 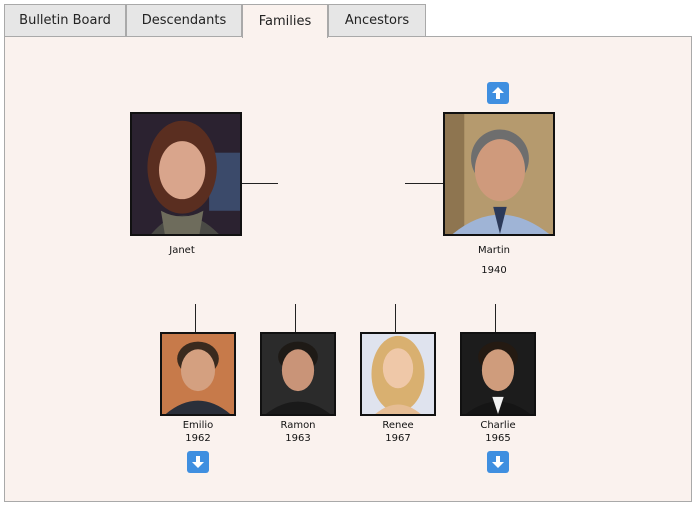 What do you see at coordinates (182, 250) in the screenshot?
I see `mother-name: Janet` at bounding box center [182, 250].